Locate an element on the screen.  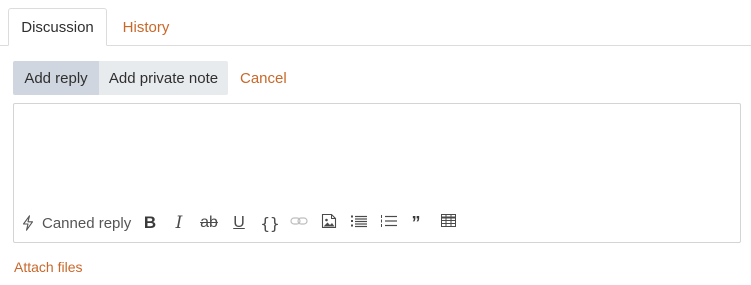
numbered-list-icon is located at coordinates (389, 223).